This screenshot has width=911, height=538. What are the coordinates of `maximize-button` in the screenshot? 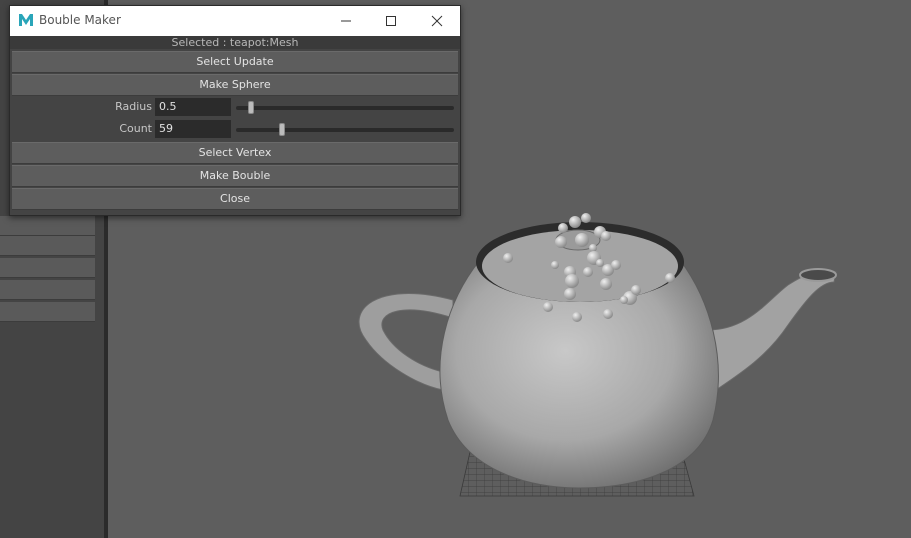 It's located at (391, 21).